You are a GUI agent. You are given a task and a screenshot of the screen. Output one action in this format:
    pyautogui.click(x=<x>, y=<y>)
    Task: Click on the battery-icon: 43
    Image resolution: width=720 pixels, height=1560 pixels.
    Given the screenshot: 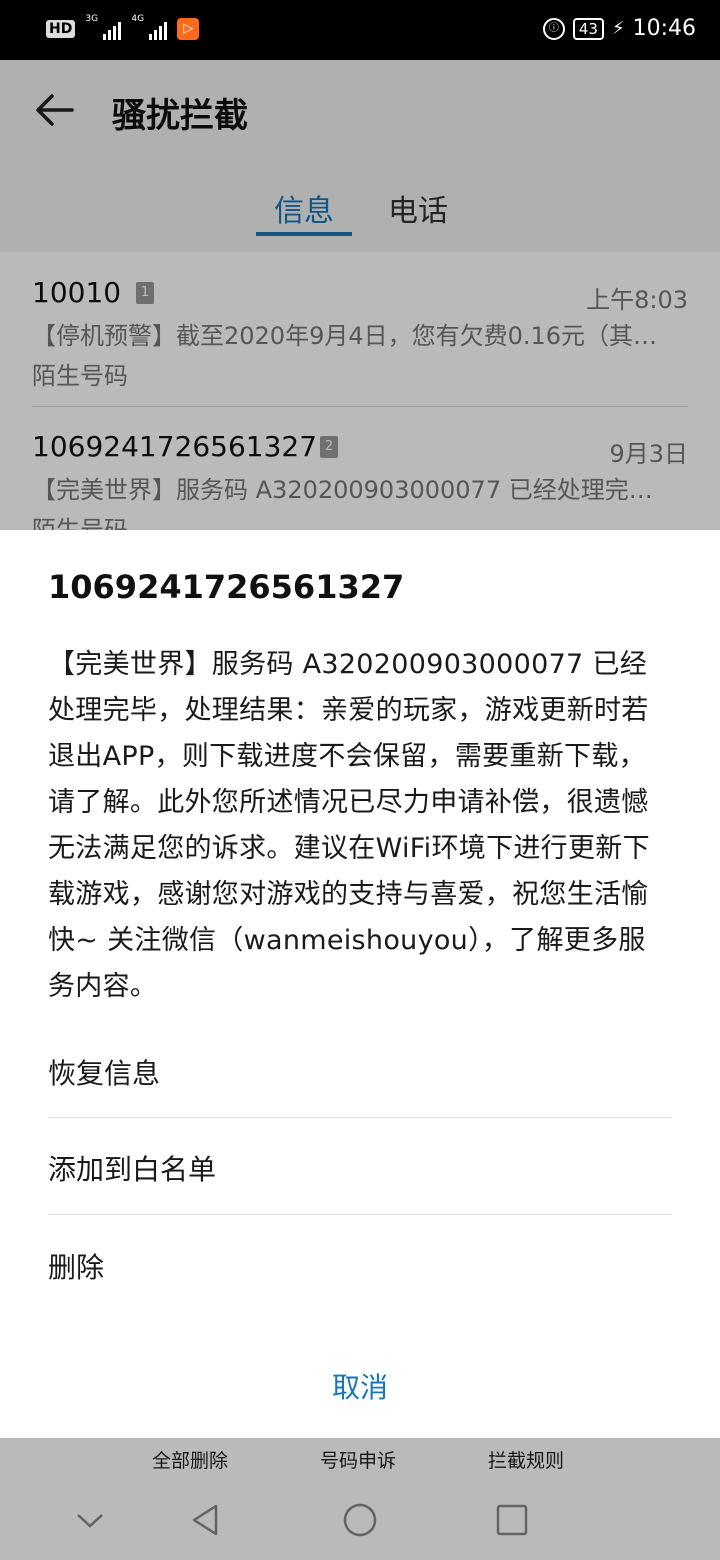 What is the action you would take?
    pyautogui.click(x=588, y=28)
    